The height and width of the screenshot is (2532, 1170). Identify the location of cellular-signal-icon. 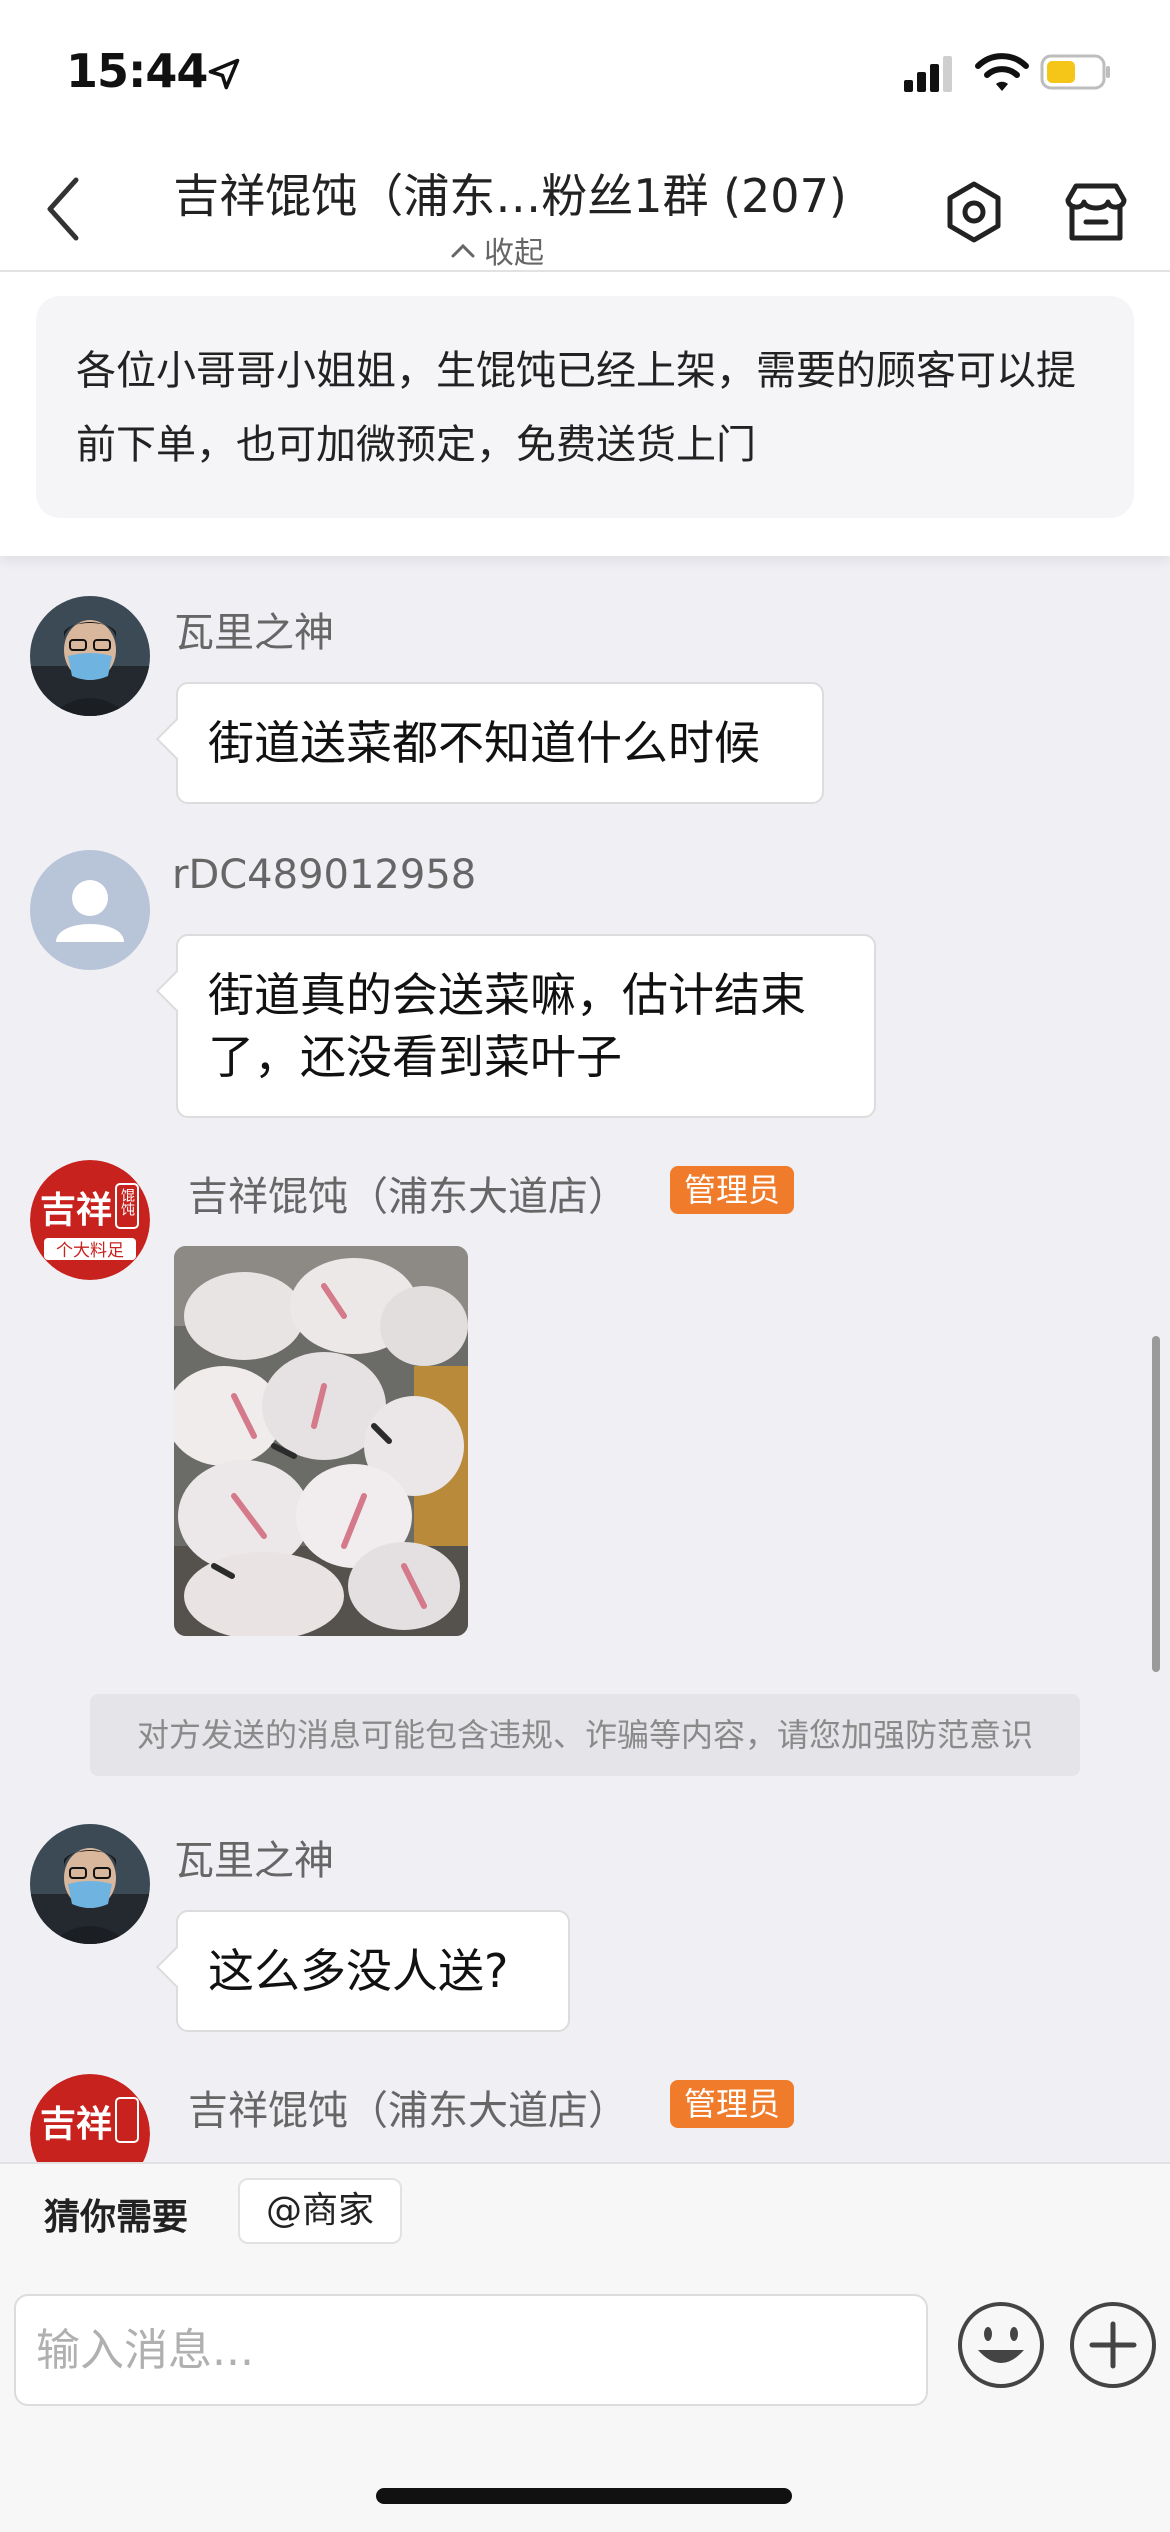
(928, 74).